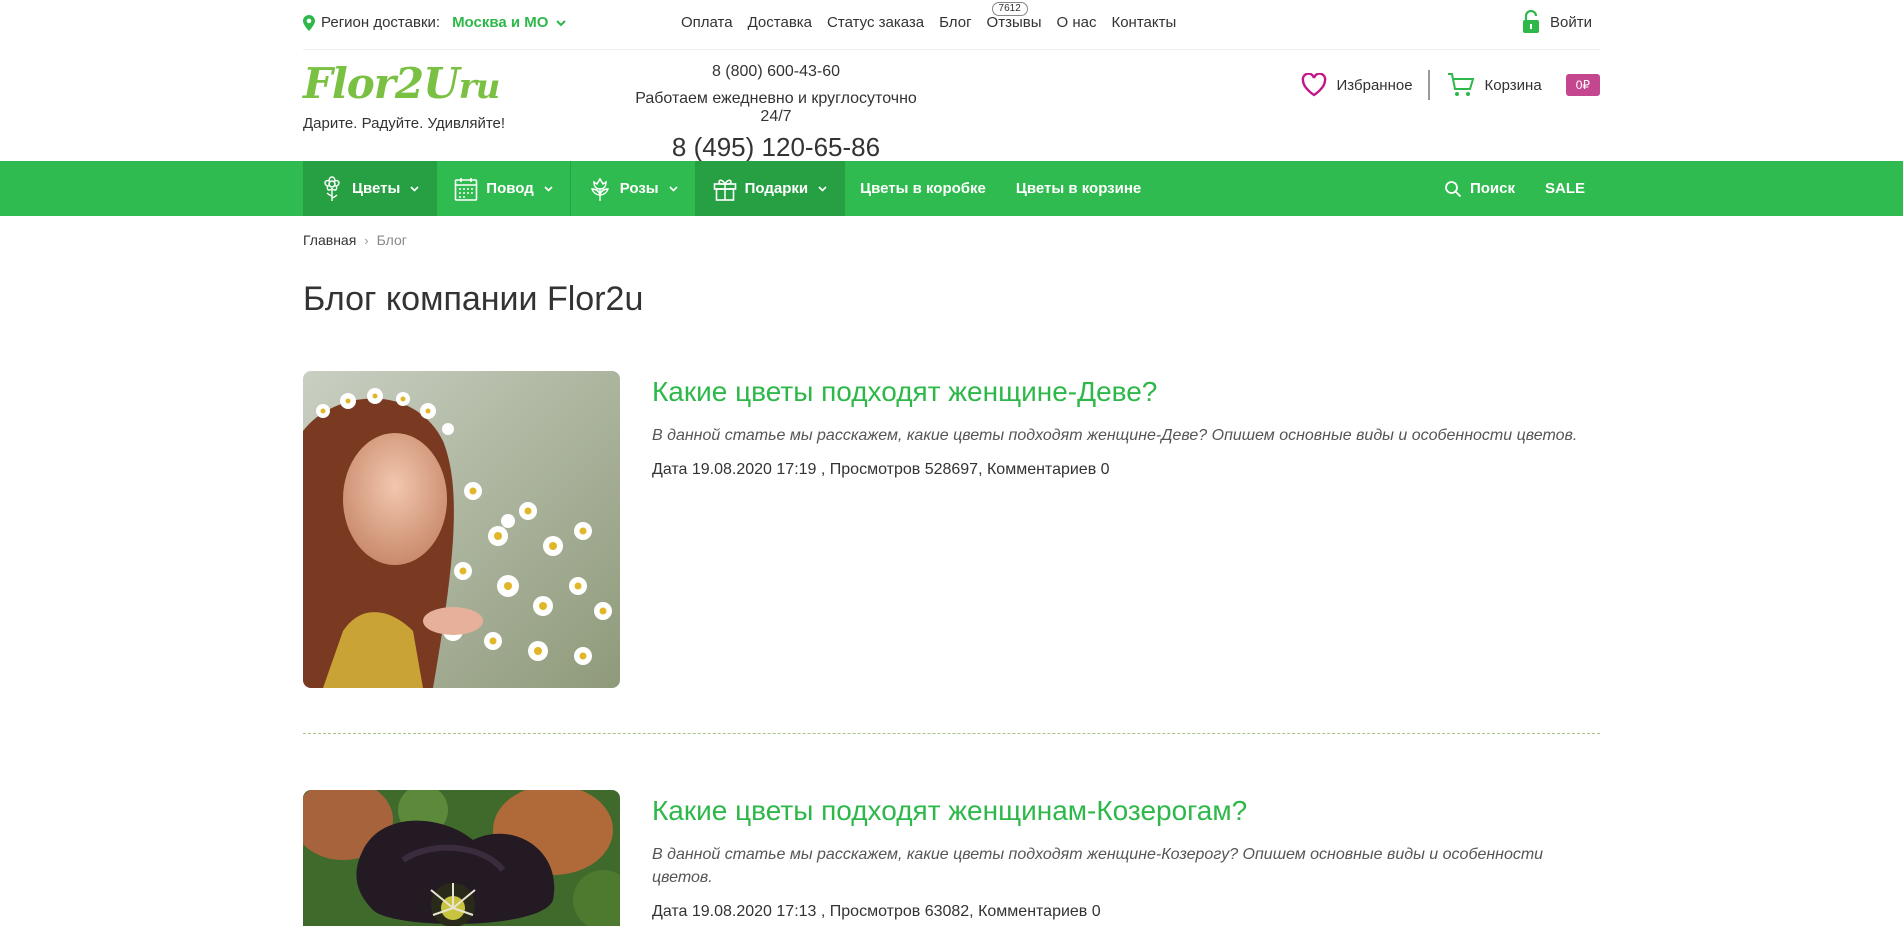 Image resolution: width=1903 pixels, height=926 pixels. What do you see at coordinates (309, 22) in the screenshot?
I see `location-pin-icon` at bounding box center [309, 22].